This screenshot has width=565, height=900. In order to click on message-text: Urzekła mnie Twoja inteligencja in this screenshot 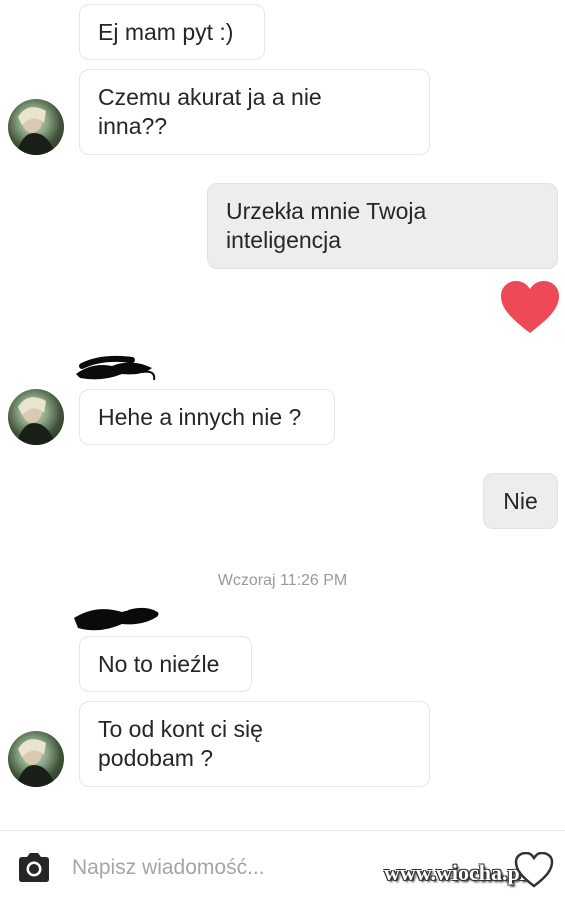, I will do `click(326, 225)`.